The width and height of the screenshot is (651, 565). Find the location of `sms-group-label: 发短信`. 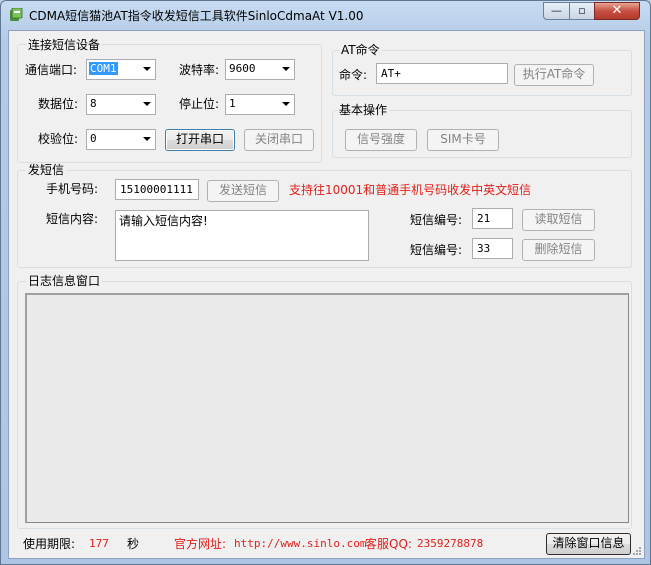

sms-group-label: 发短信 is located at coordinates (46, 170).